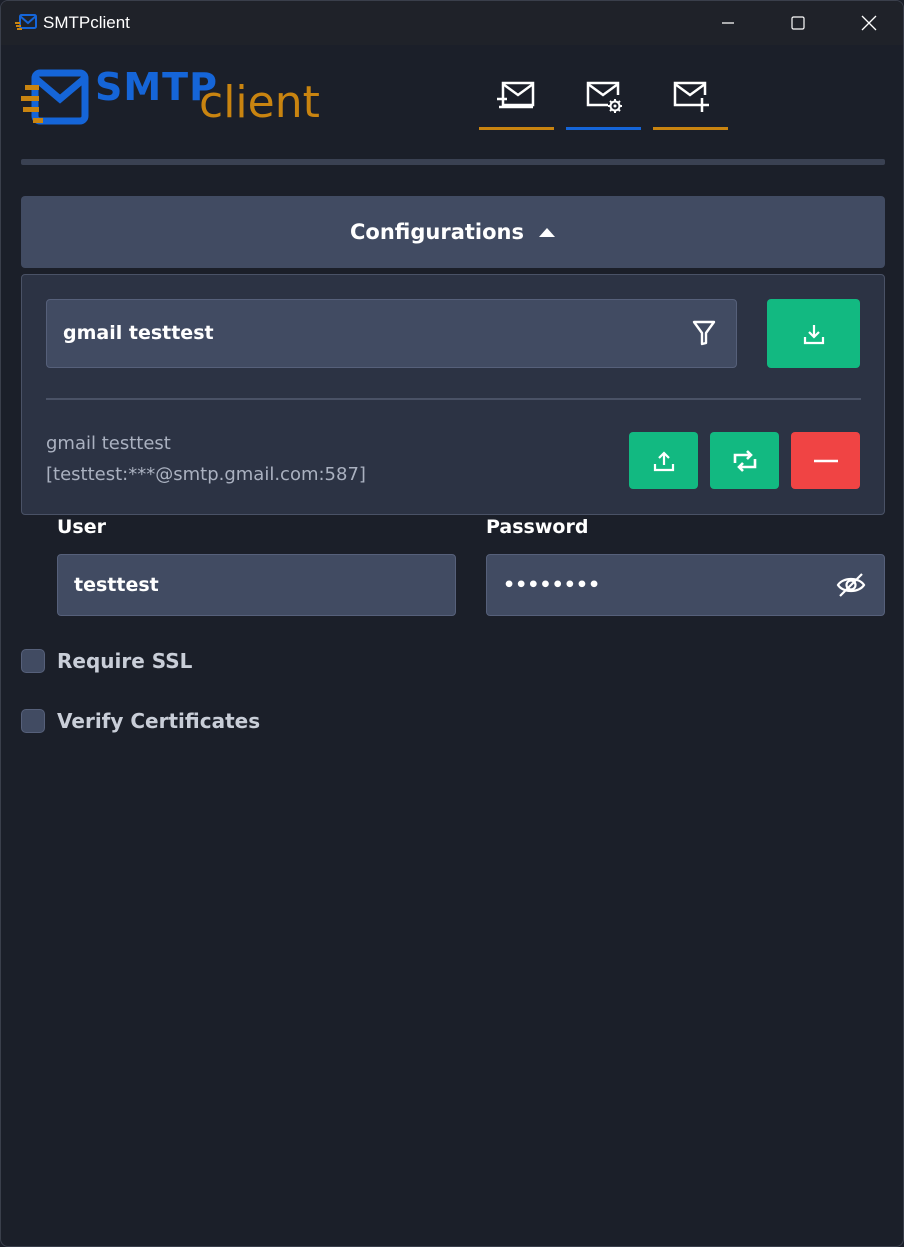 The height and width of the screenshot is (1247, 904). I want to click on configuration-select-value: gmail testtest, so click(138, 333).